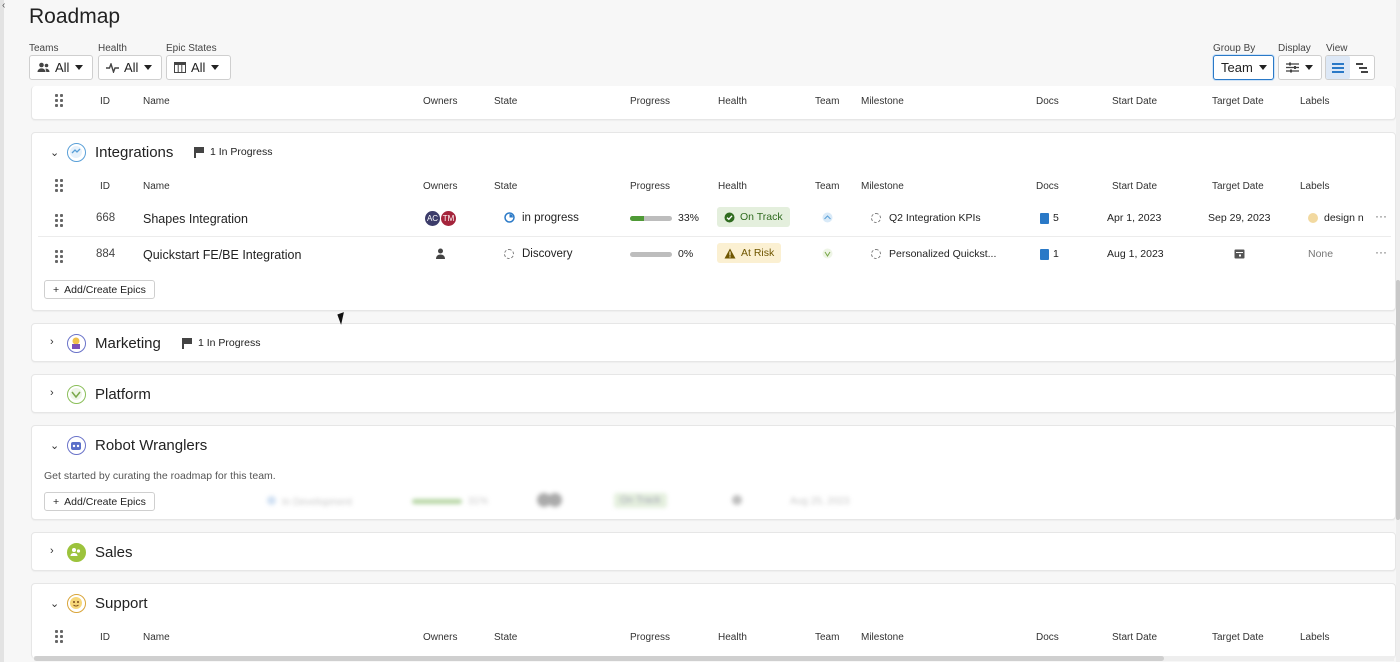  What do you see at coordinates (450, 501) in the screenshot?
I see `ghost-progress: 31%` at bounding box center [450, 501].